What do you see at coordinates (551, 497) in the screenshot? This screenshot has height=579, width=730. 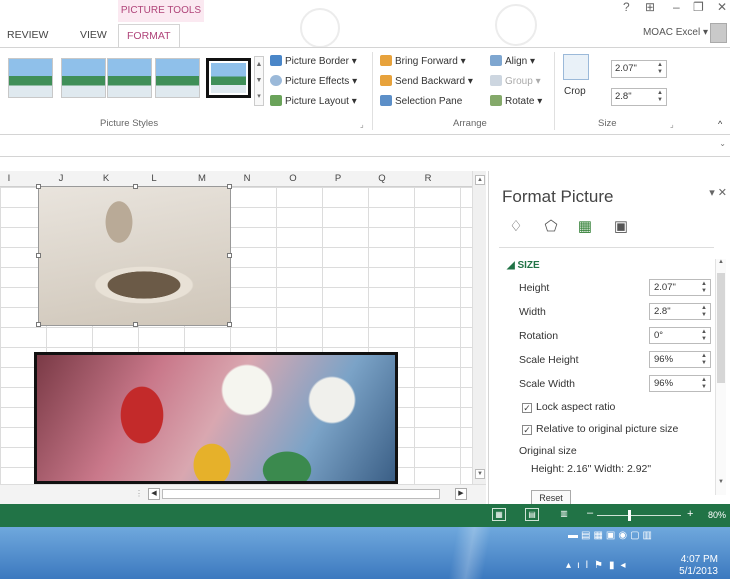 I see `reset-button: Reset` at bounding box center [551, 497].